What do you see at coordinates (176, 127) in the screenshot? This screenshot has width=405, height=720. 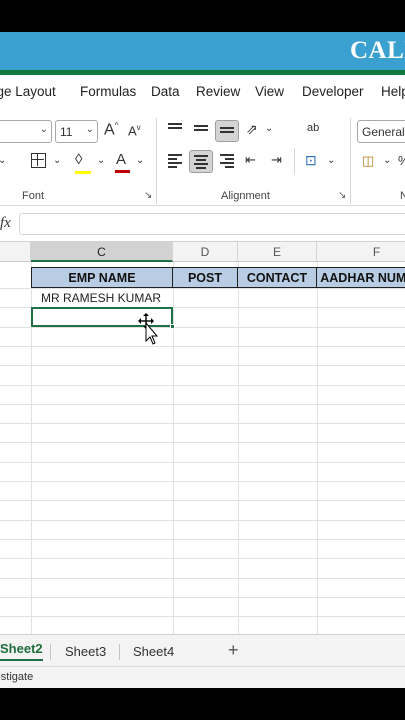 I see `top-align-icon` at bounding box center [176, 127].